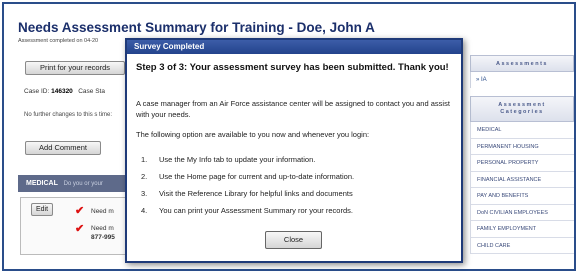 This screenshot has height=273, width=578. I want to click on no-changes-text: No further changes to this s time:, so click(68, 115).